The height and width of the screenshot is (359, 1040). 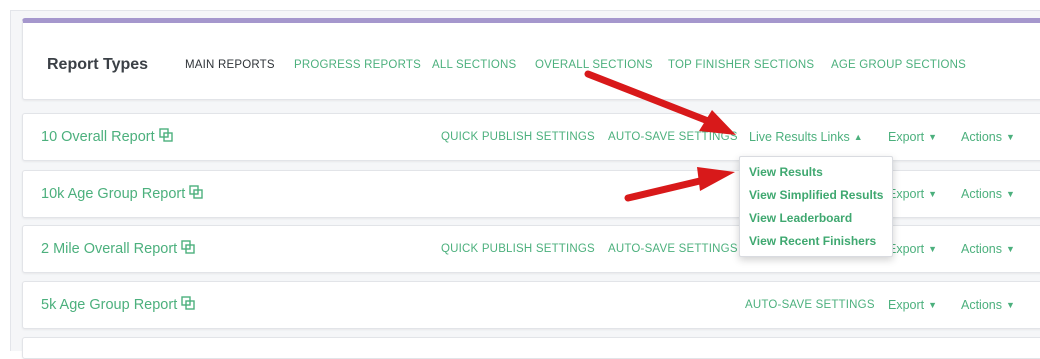 I want to click on annotation-arrow-lower, so click(x=679, y=184).